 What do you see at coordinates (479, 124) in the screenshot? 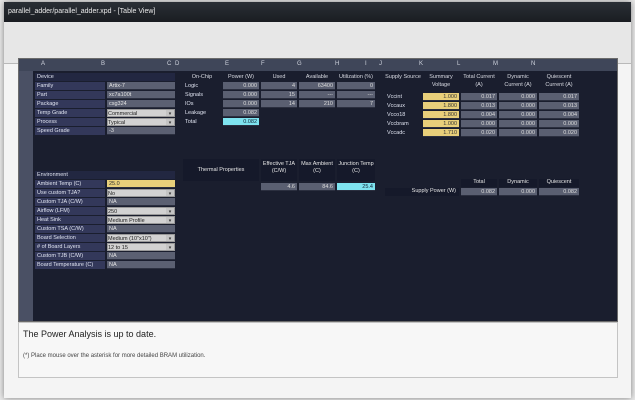
I see `supply-total: 0.000` at bounding box center [479, 124].